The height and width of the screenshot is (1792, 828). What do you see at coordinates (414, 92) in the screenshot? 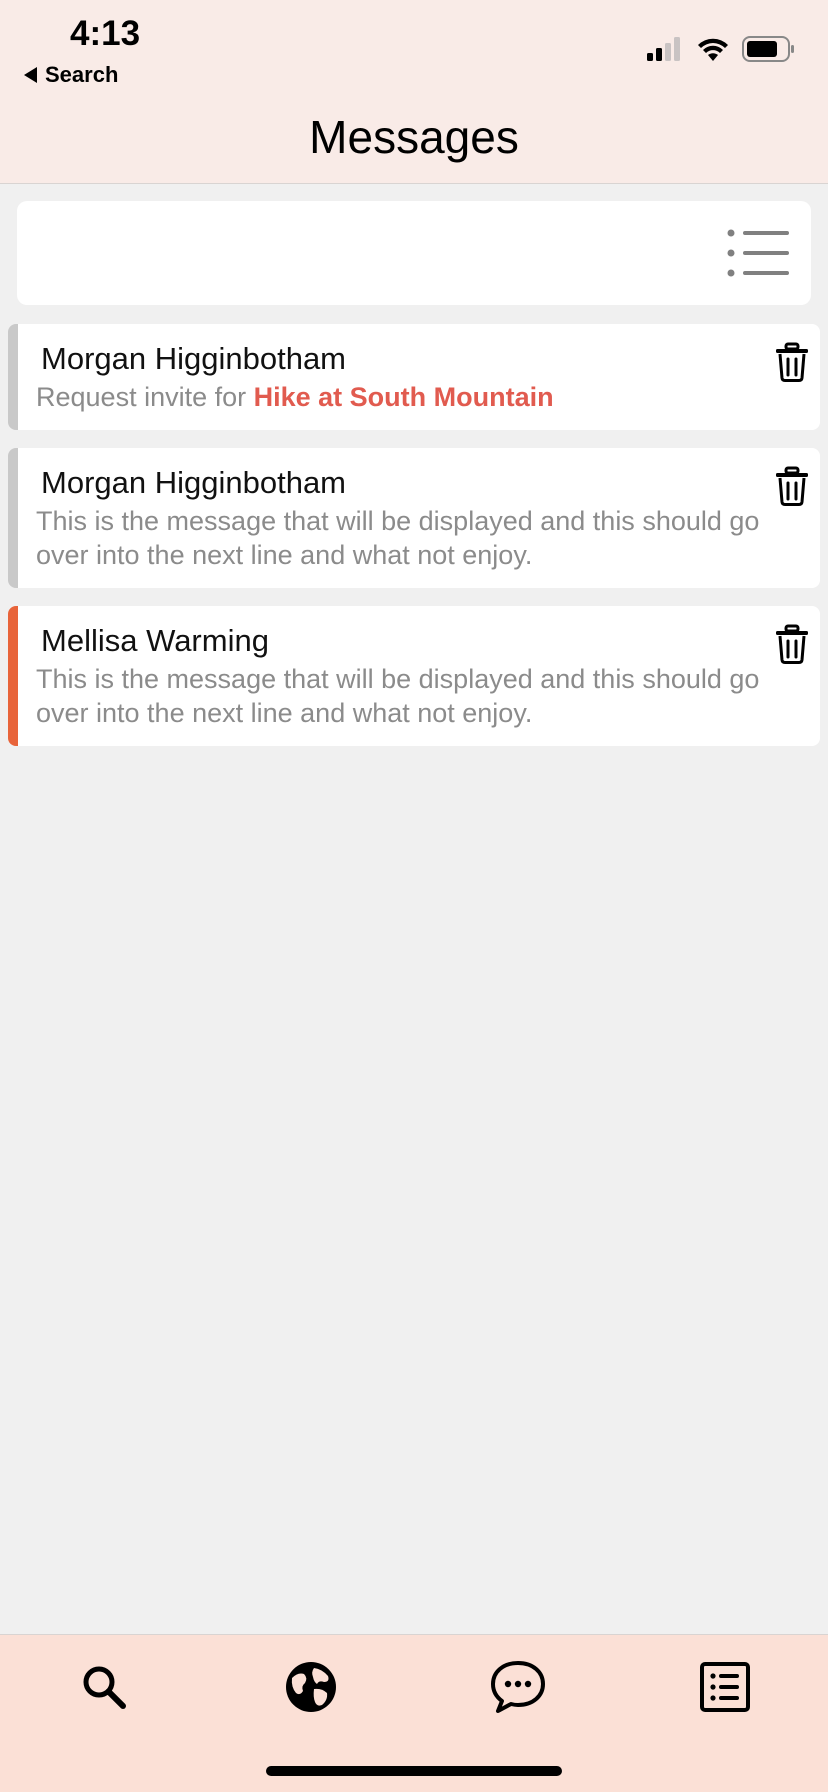
I see `header: 4:13 Search Messages` at bounding box center [414, 92].